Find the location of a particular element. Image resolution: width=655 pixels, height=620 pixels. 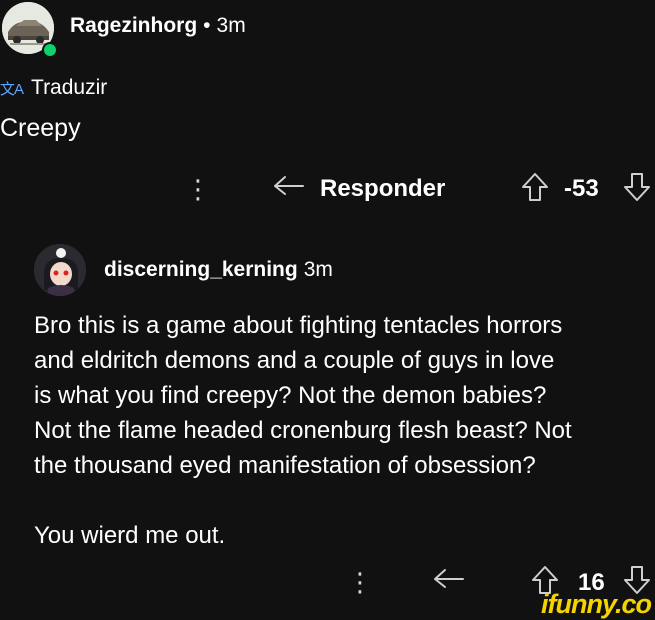

character-avatar-image is located at coordinates (60, 270).